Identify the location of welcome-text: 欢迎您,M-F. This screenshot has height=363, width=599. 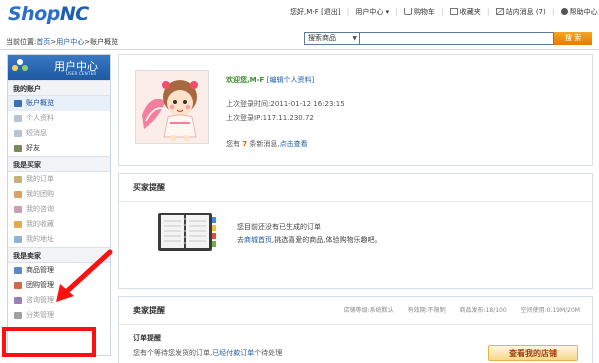
(245, 80).